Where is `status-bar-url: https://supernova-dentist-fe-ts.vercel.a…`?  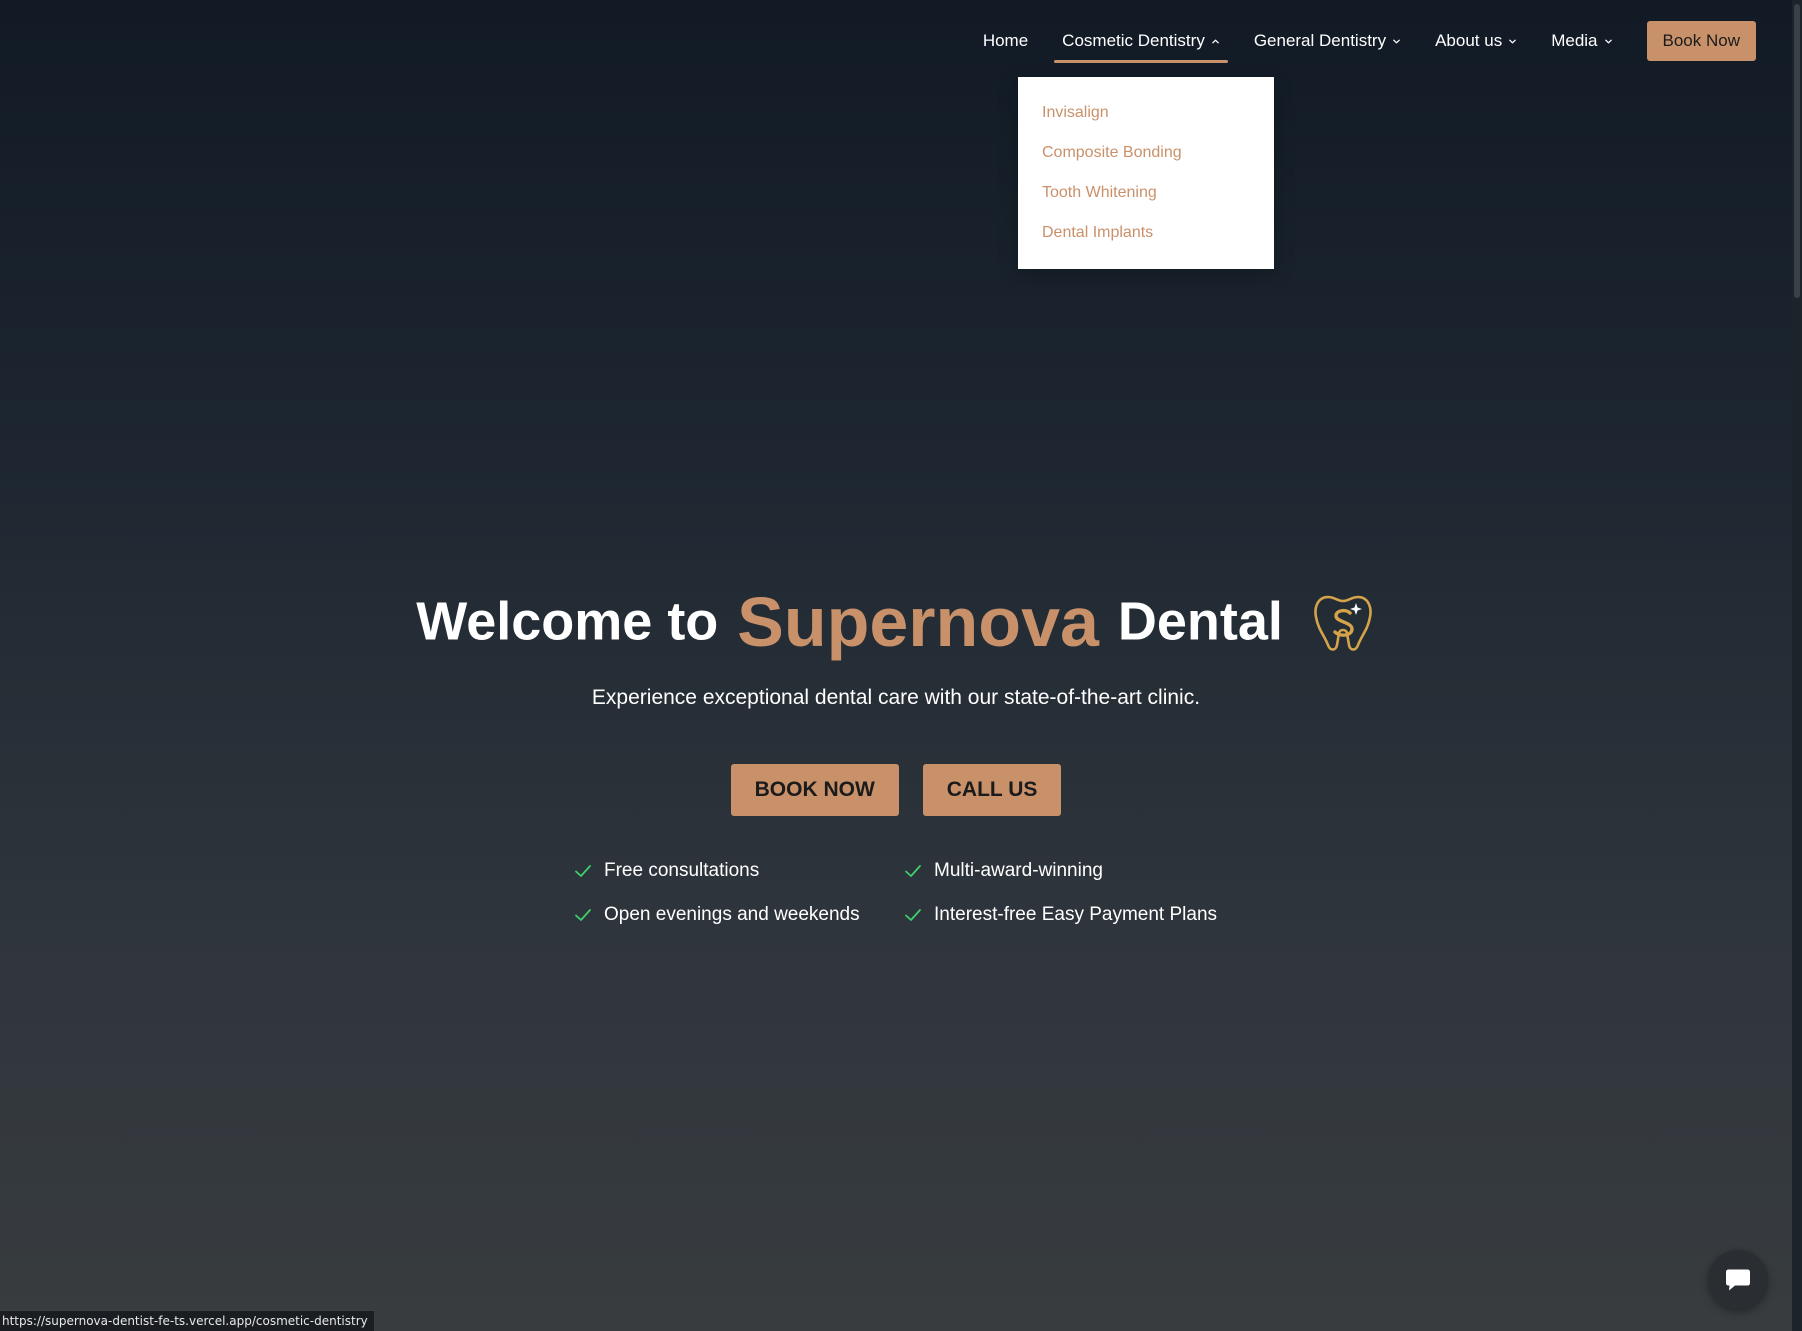
status-bar-url: https://supernova-dentist-fe-ts.vercel.a… is located at coordinates (187, 1320).